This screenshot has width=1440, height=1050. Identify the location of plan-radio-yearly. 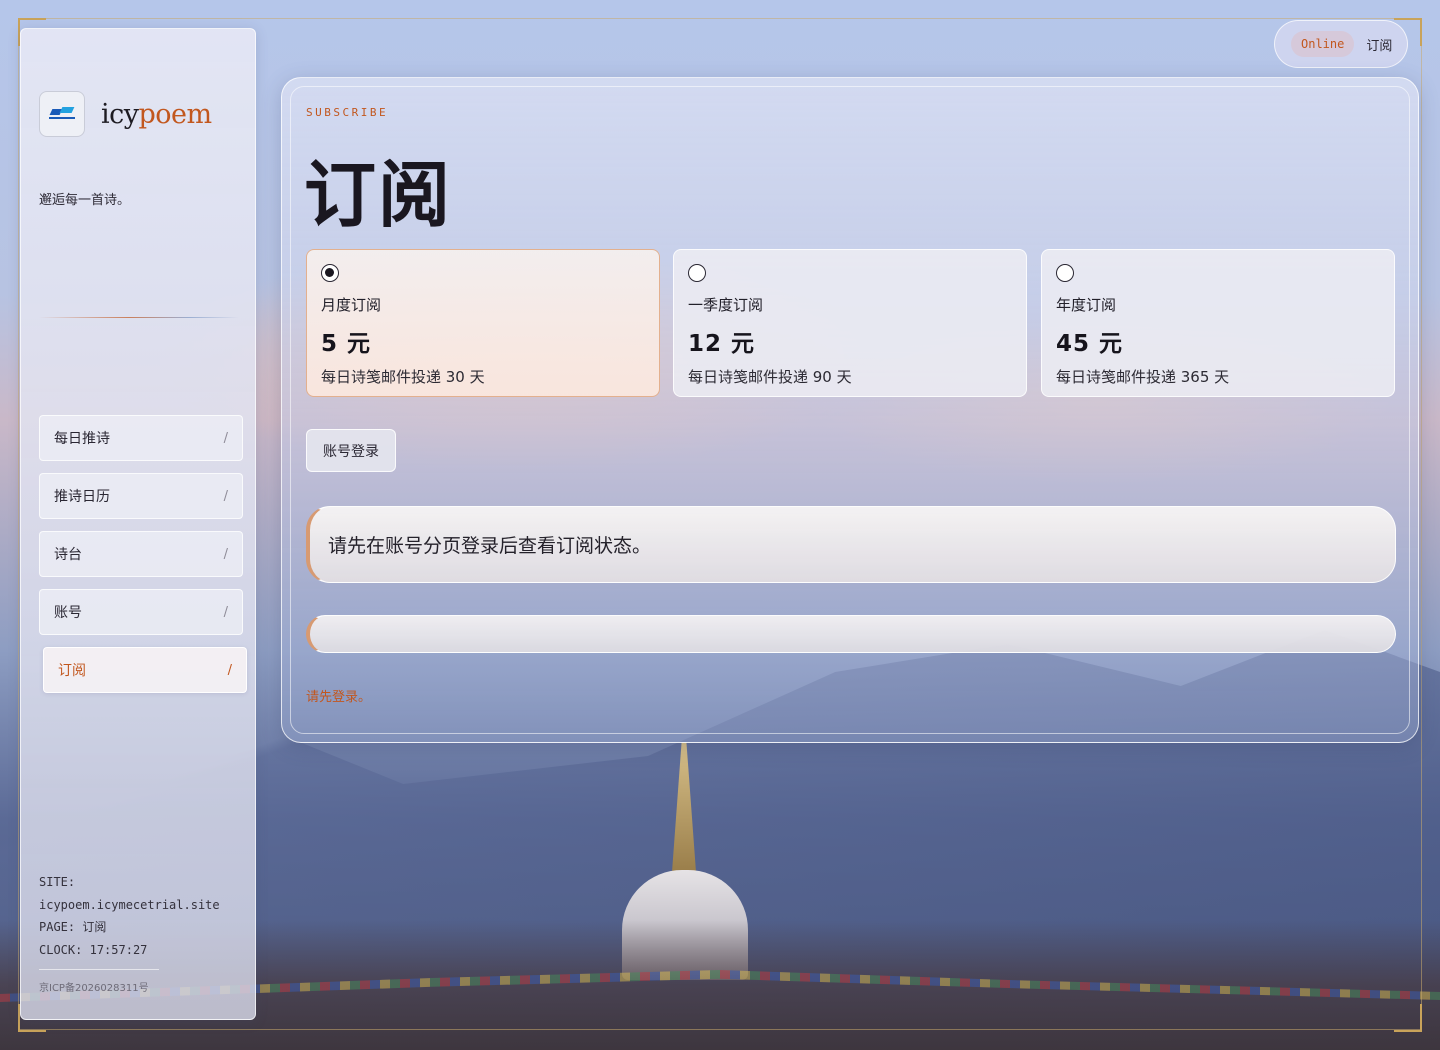
(1065, 273).